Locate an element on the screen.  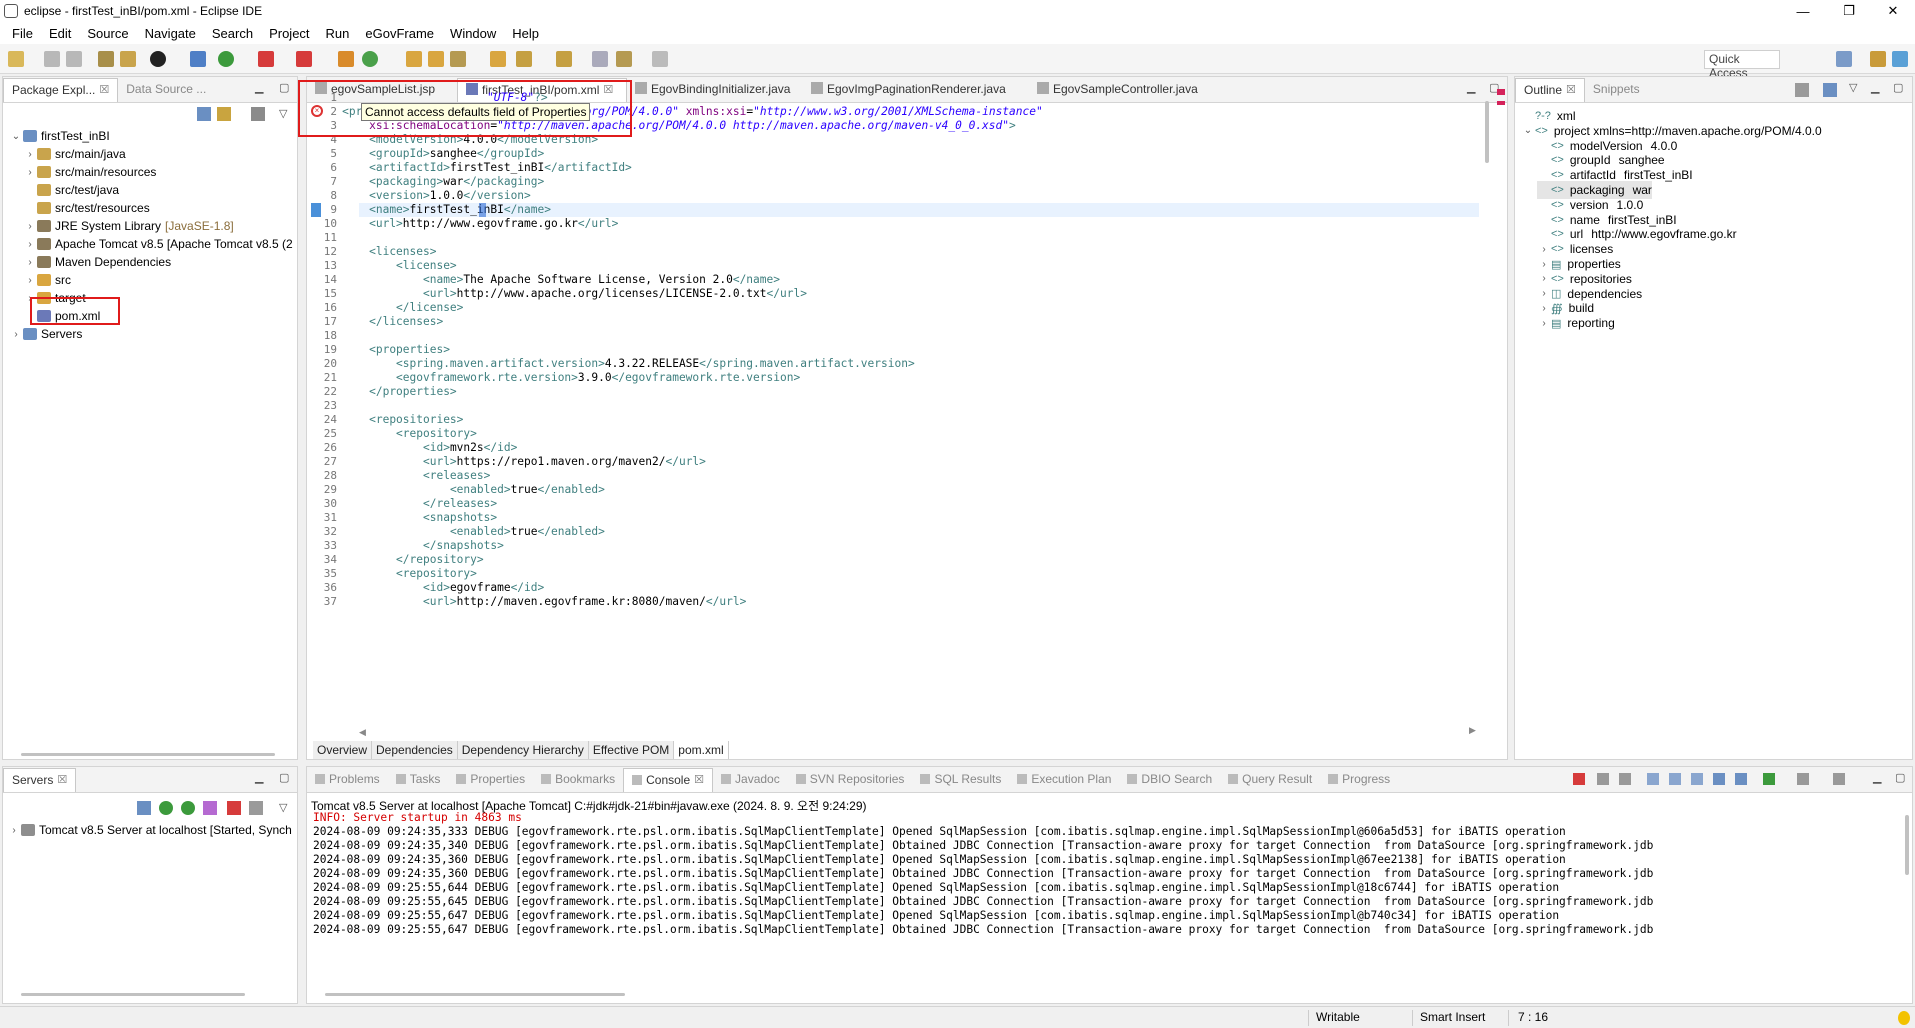
tree-item: src/test/java is located at coordinates (73, 190).